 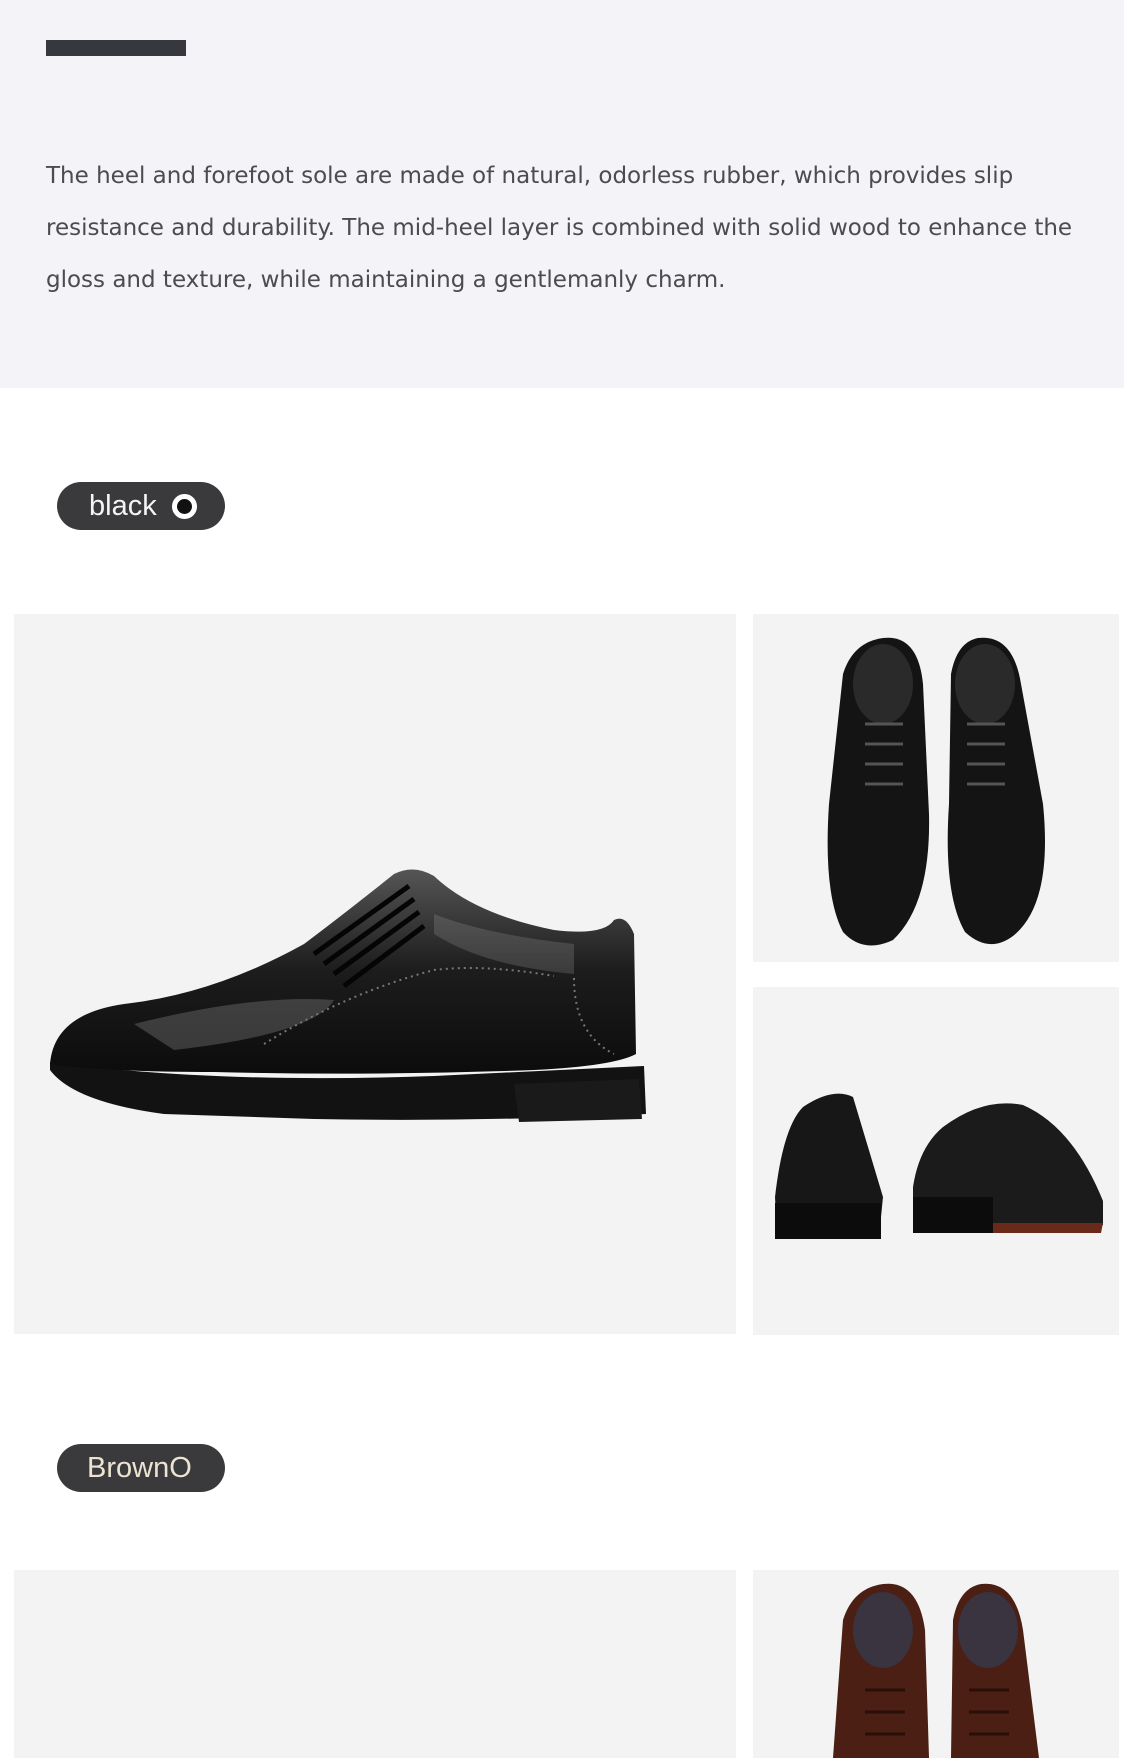 I want to click on color-label-black: black, so click(x=141, y=506).